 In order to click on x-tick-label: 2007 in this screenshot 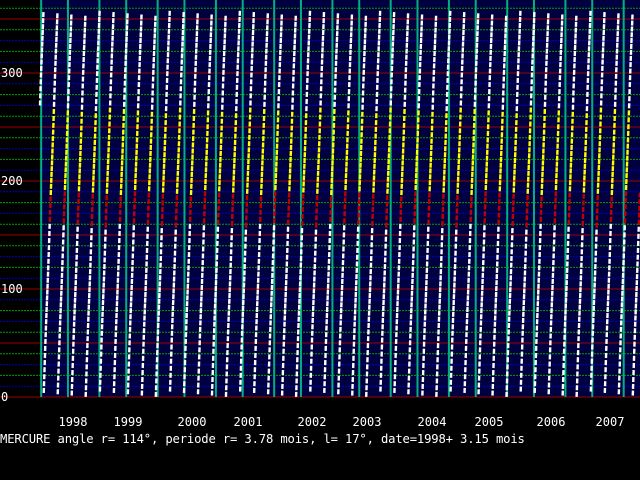, I will do `click(610, 422)`.